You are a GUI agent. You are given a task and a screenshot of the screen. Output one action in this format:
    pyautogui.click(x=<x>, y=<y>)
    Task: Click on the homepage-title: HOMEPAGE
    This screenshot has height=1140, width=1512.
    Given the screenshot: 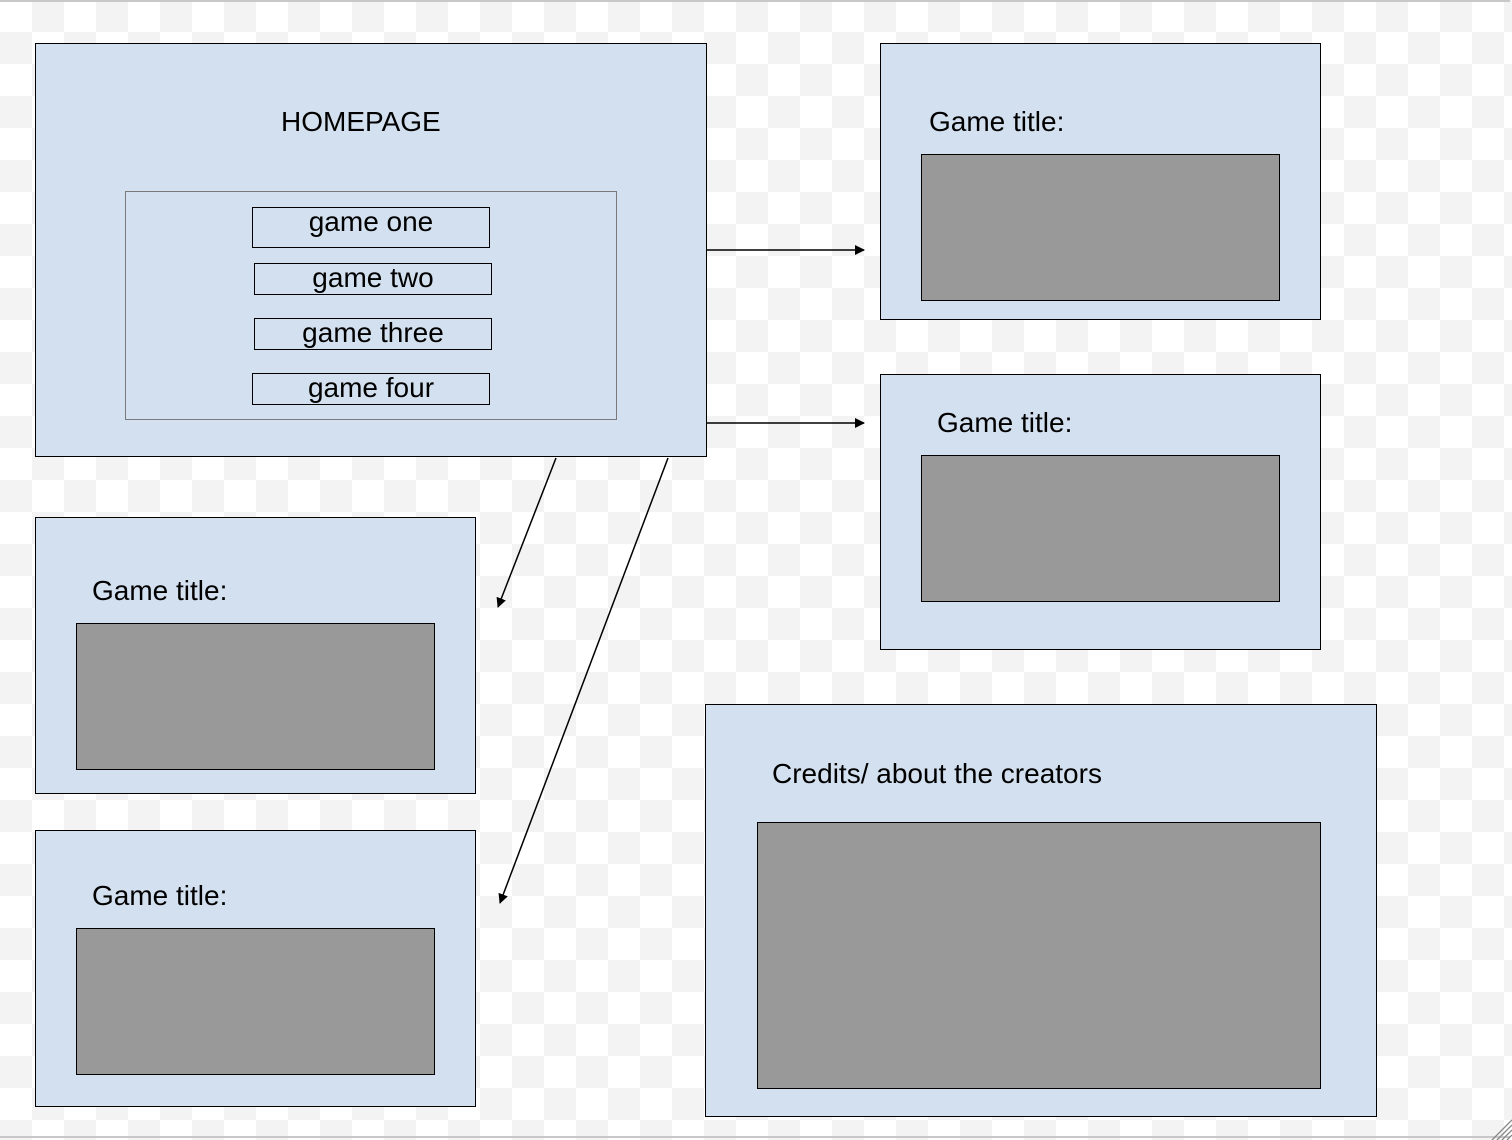 What is the action you would take?
    pyautogui.click(x=361, y=121)
    